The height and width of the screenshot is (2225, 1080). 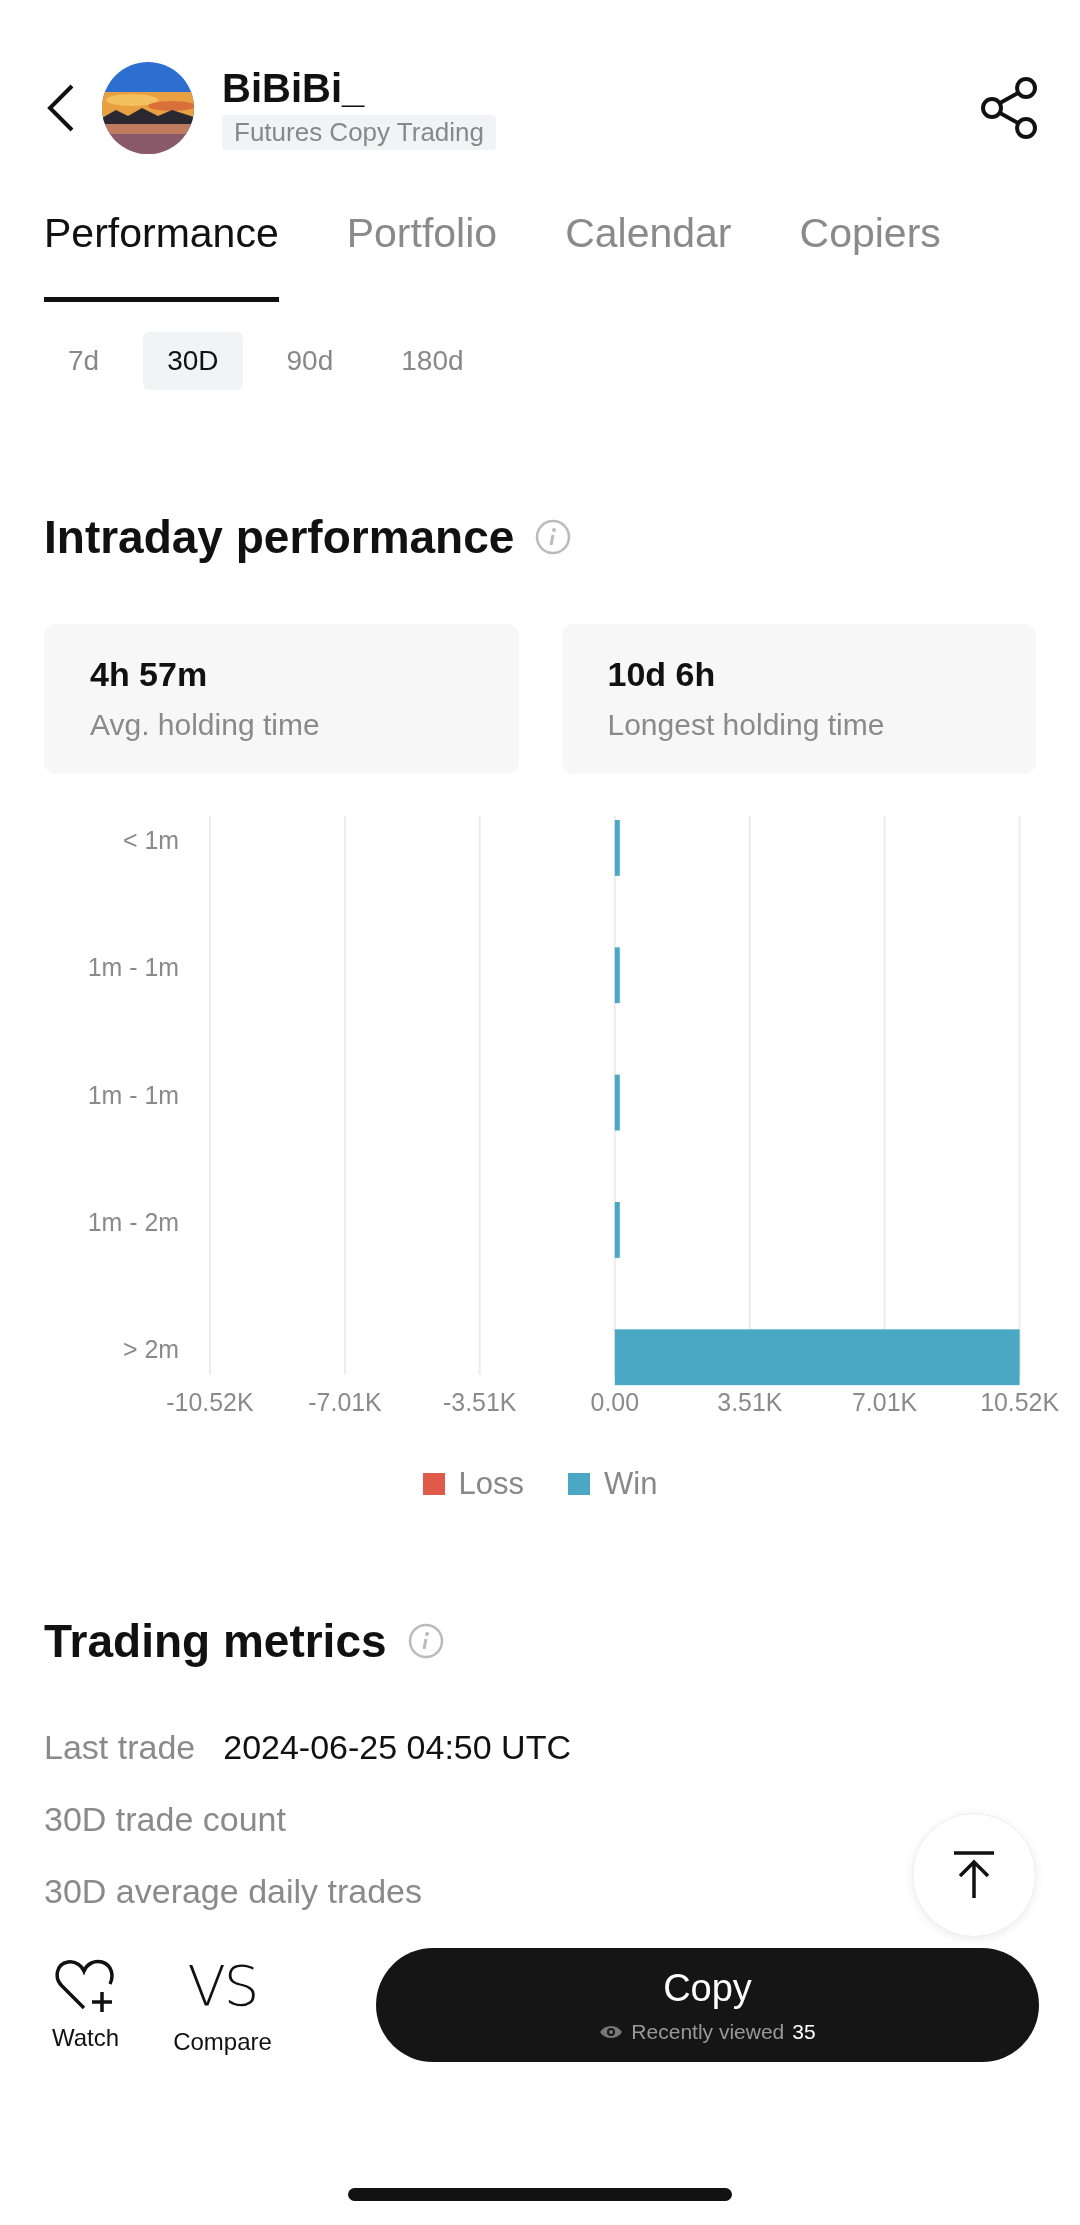 What do you see at coordinates (432, 360) in the screenshot?
I see `period-option: 180d` at bounding box center [432, 360].